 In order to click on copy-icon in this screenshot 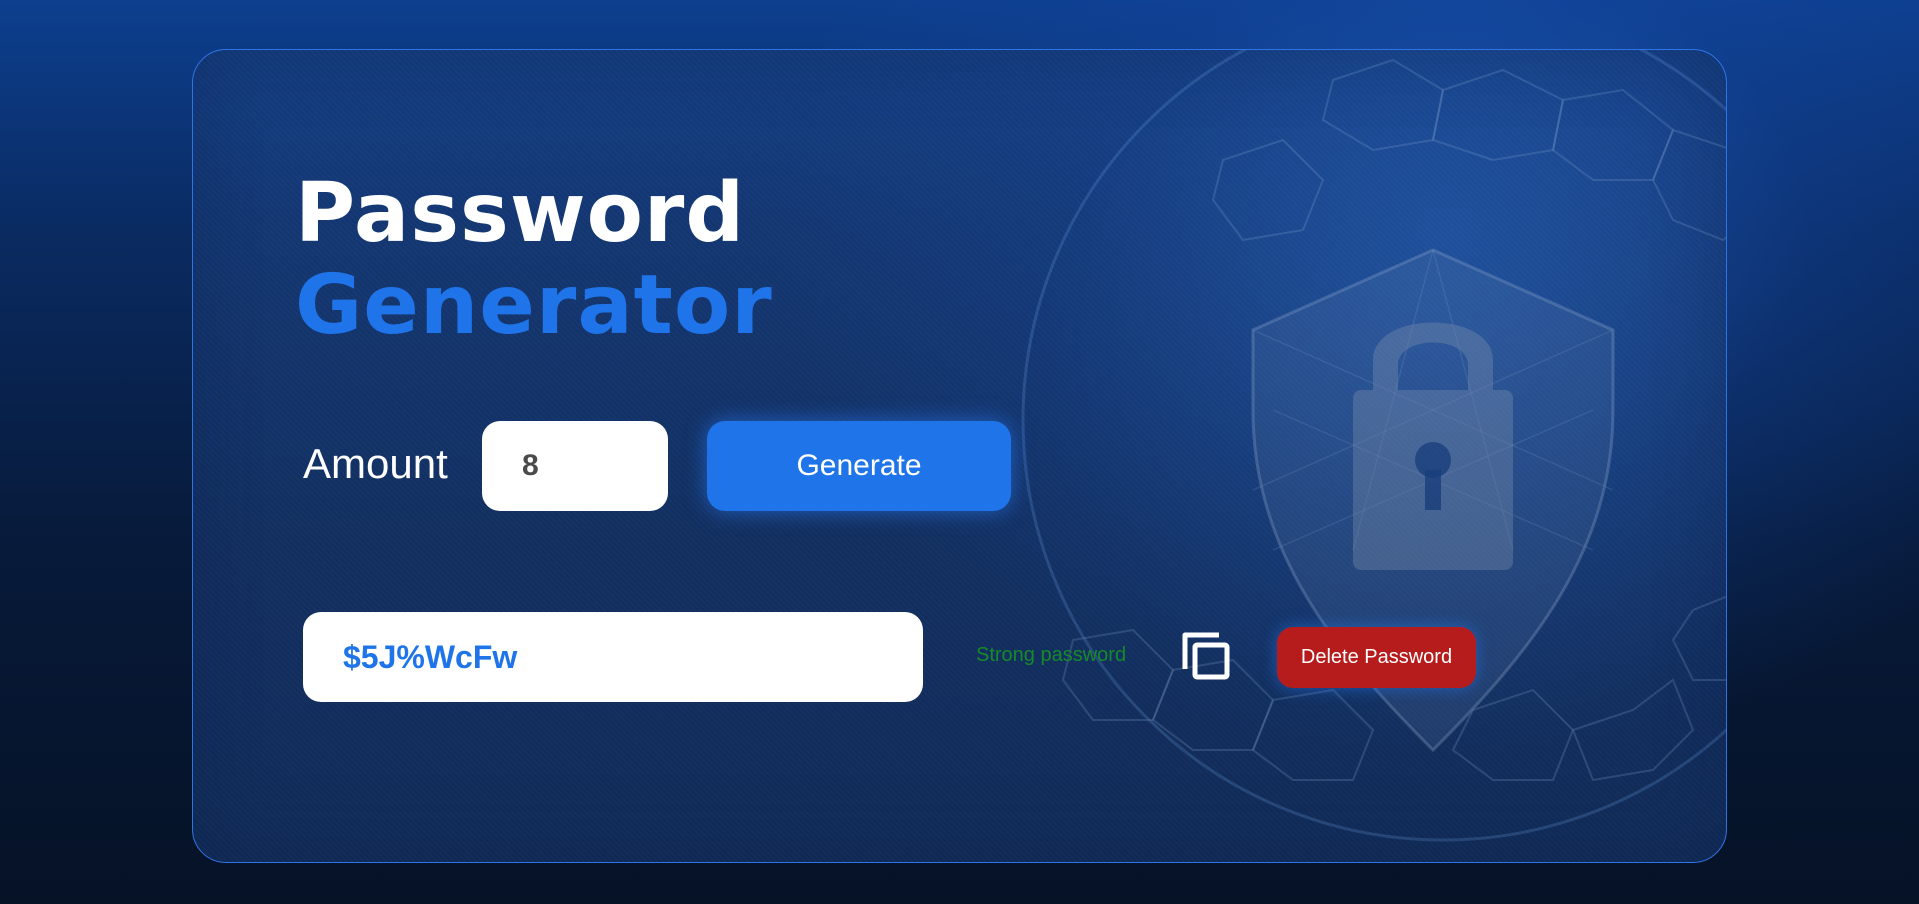, I will do `click(1206, 656)`.